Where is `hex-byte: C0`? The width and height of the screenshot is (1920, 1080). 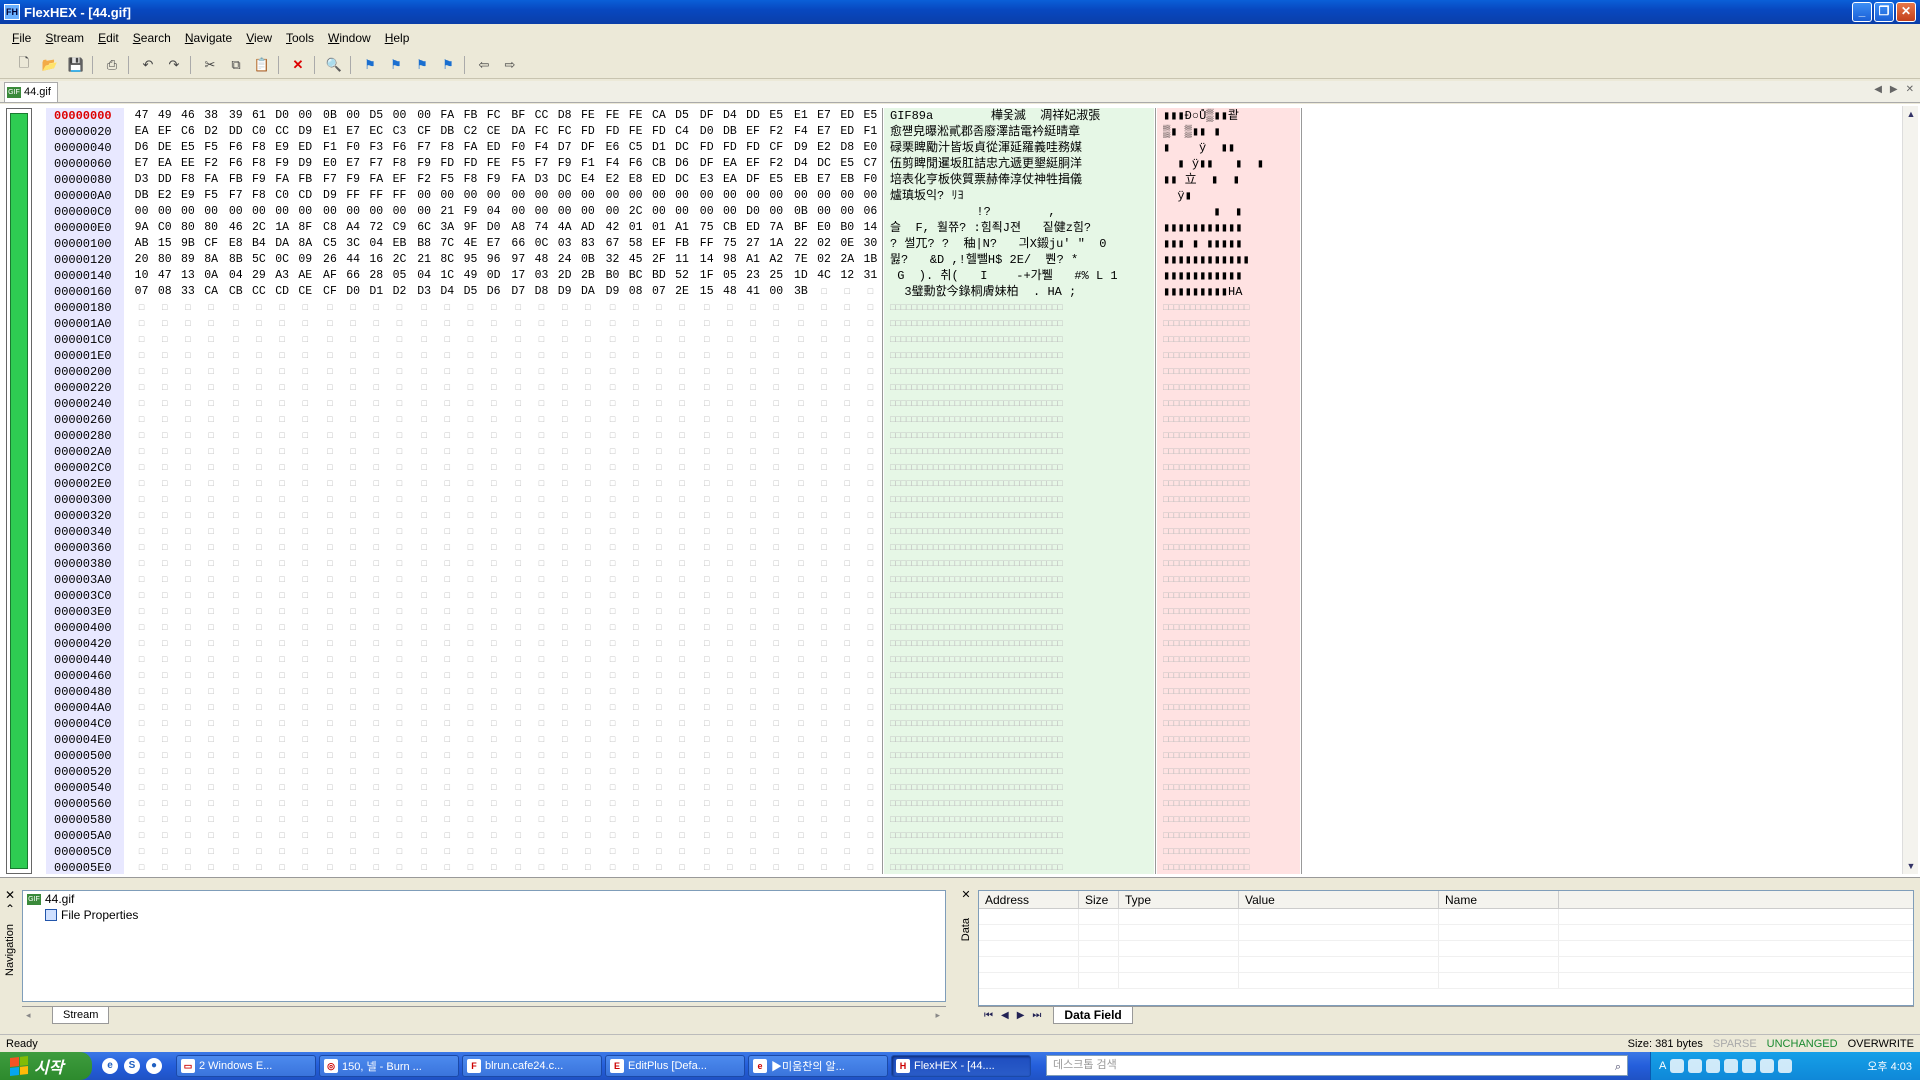 hex-byte: C0 is located at coordinates (282, 196).